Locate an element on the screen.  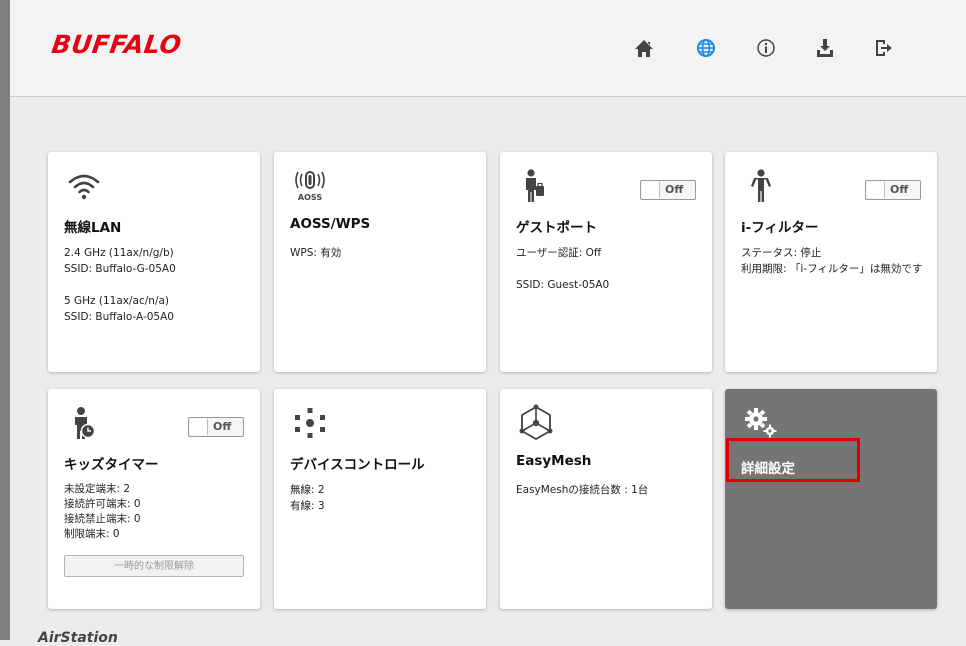
temporary-release-button: 一時的な制限解除 is located at coordinates (154, 566).